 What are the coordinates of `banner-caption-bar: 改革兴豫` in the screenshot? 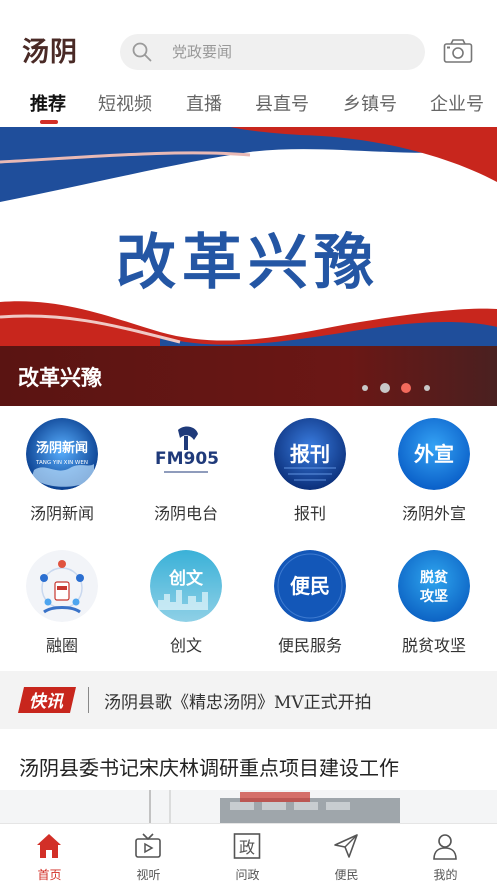 It's located at (248, 376).